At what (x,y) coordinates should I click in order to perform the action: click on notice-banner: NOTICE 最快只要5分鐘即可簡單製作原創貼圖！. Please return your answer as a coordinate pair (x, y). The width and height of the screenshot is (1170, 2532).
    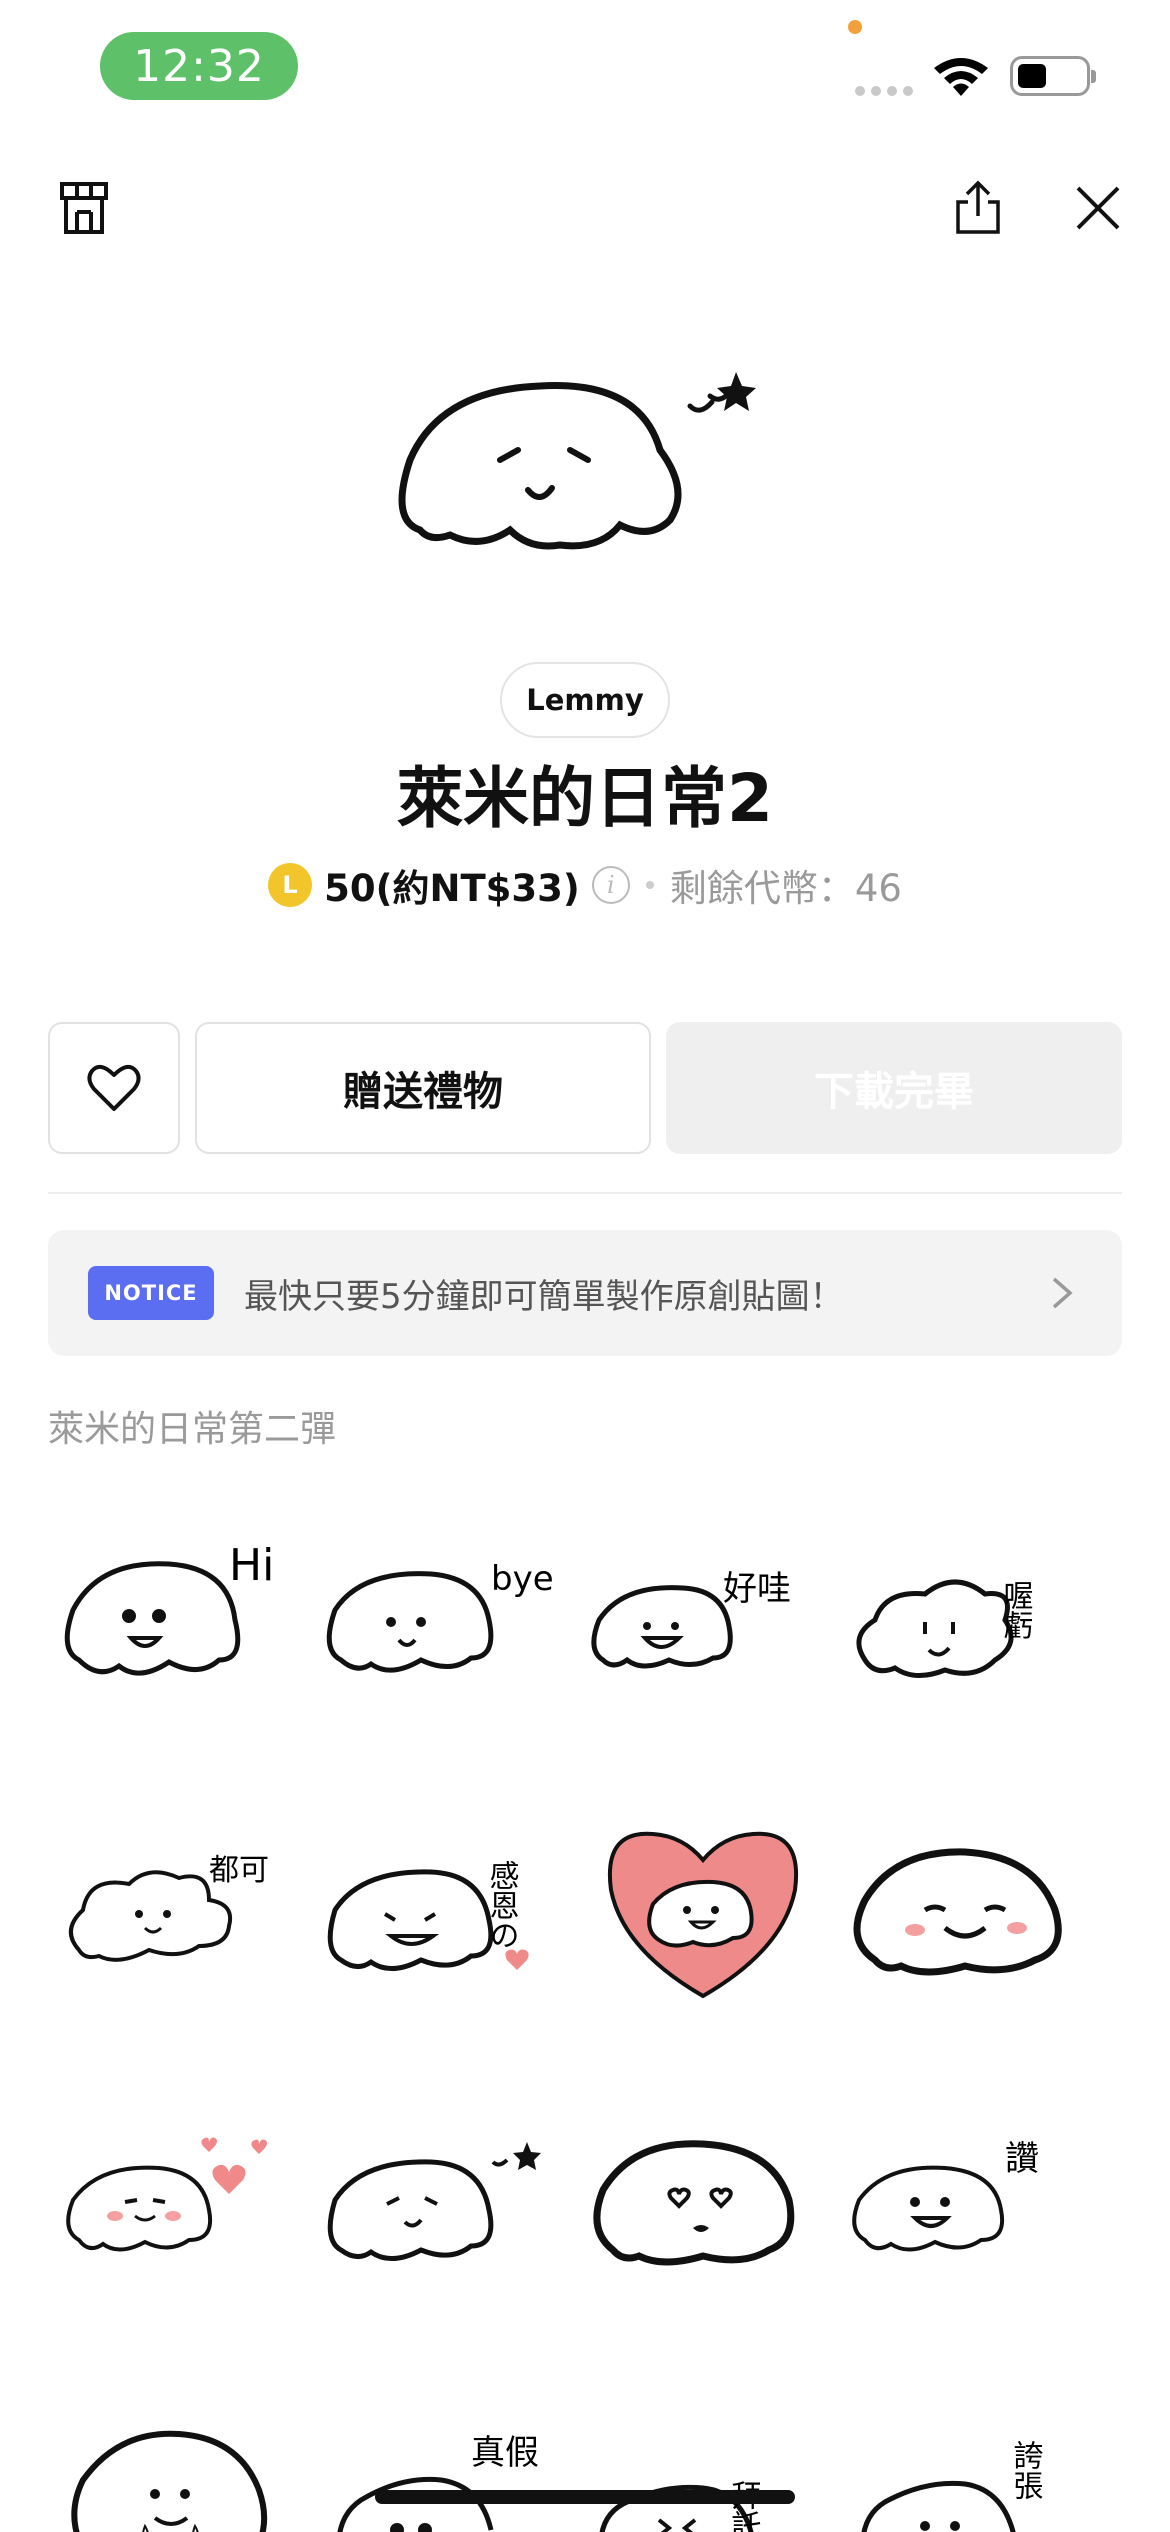
    Looking at the image, I should click on (585, 1293).